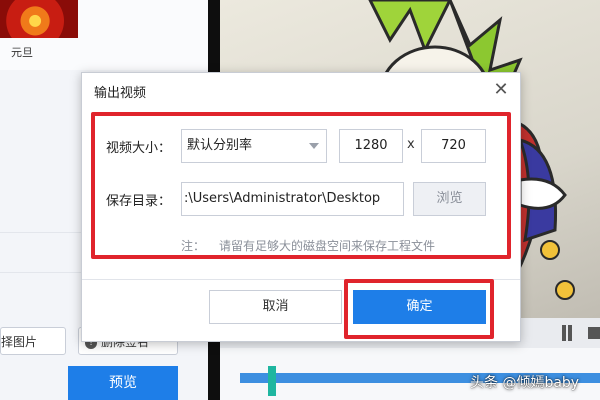 The width and height of the screenshot is (600, 400). Describe the element at coordinates (327, 246) in the screenshot. I see `note-text: 请留有足够大的磁盘空间来保存工程文件` at that location.